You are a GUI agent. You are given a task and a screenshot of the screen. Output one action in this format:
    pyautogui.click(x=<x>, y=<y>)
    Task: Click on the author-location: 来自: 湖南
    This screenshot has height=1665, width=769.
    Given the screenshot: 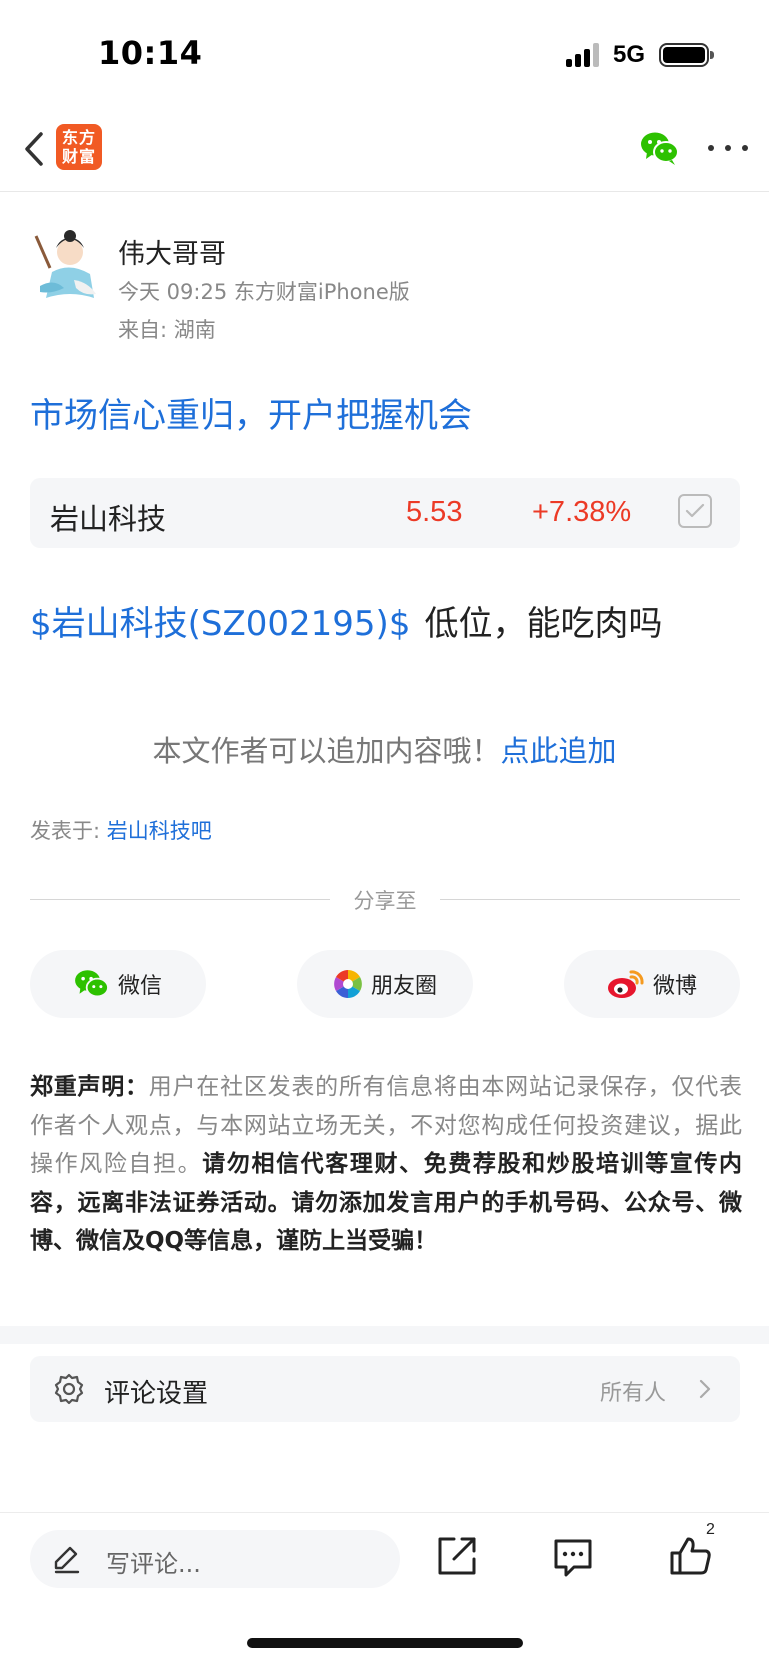 What is the action you would take?
    pyautogui.click(x=167, y=330)
    